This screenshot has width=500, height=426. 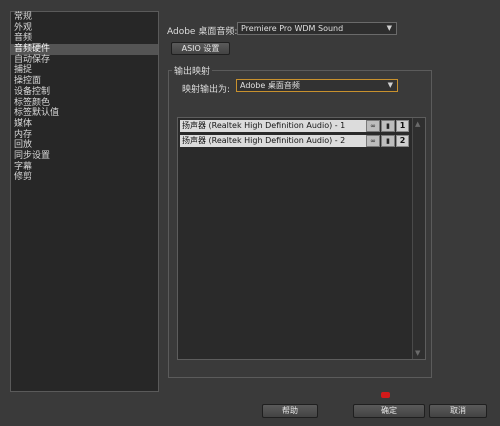 I want to click on sidebar-item: 自动保存, so click(x=84, y=60).